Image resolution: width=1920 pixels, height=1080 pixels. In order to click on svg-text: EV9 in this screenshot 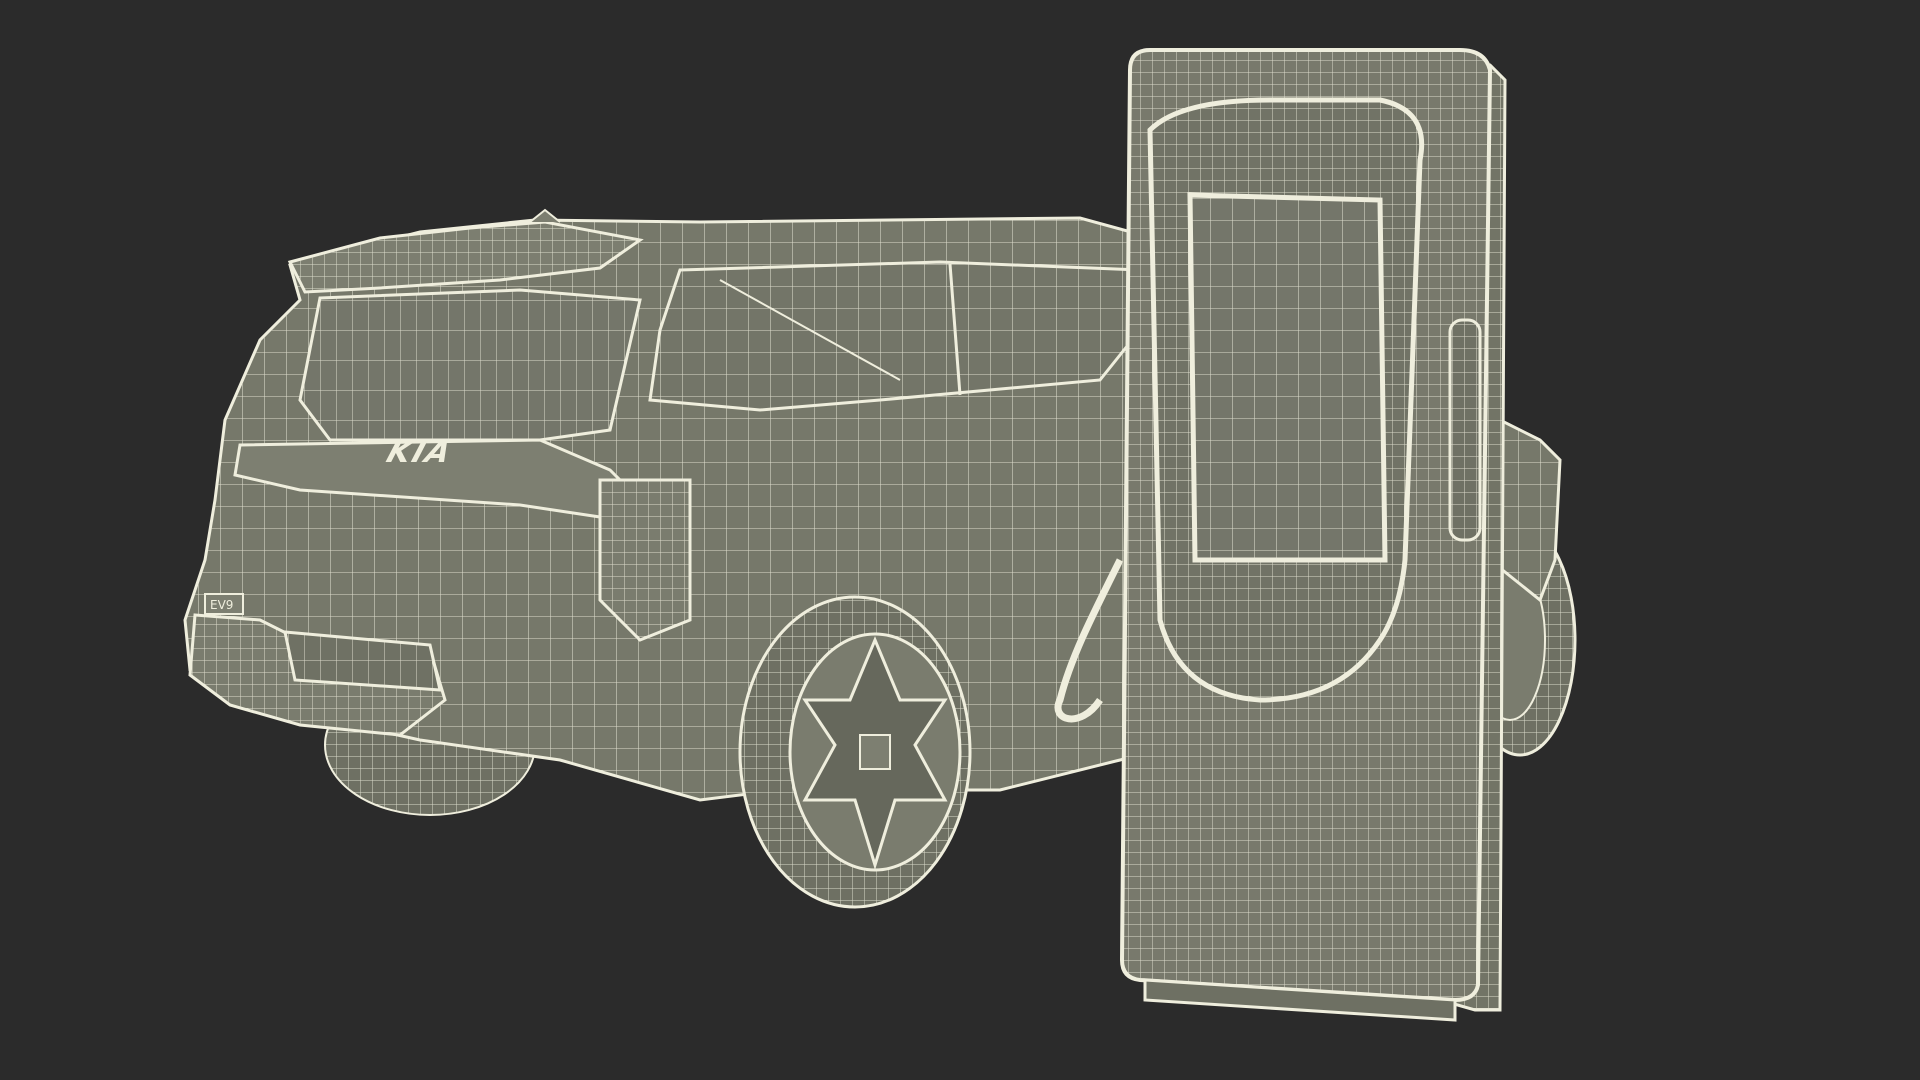, I will do `click(221, 605)`.